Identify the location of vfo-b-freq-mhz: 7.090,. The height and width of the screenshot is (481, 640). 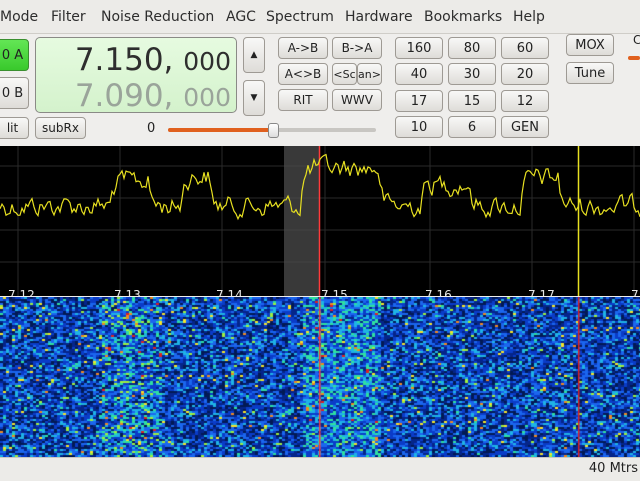
(124, 96).